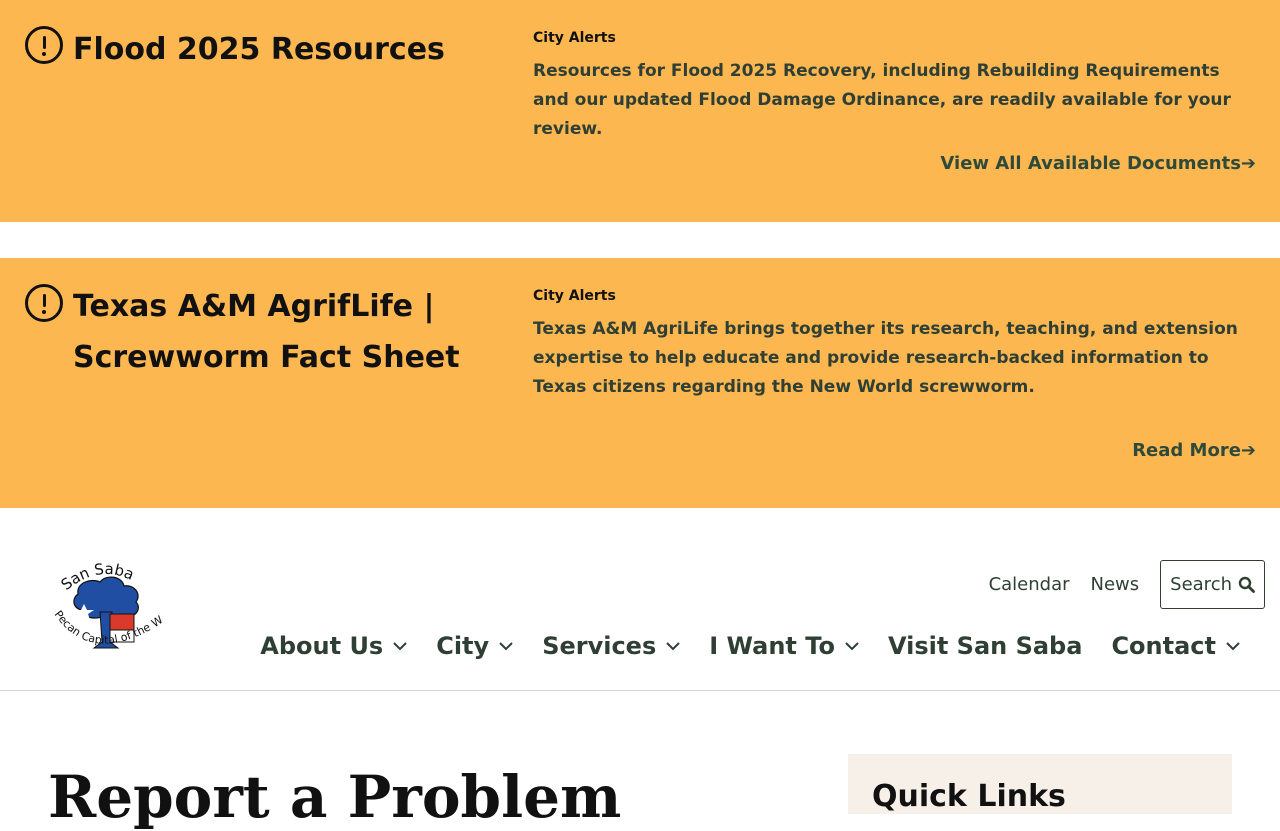  Describe the element at coordinates (969, 796) in the screenshot. I see `quick-links-title: Quick Links` at that location.